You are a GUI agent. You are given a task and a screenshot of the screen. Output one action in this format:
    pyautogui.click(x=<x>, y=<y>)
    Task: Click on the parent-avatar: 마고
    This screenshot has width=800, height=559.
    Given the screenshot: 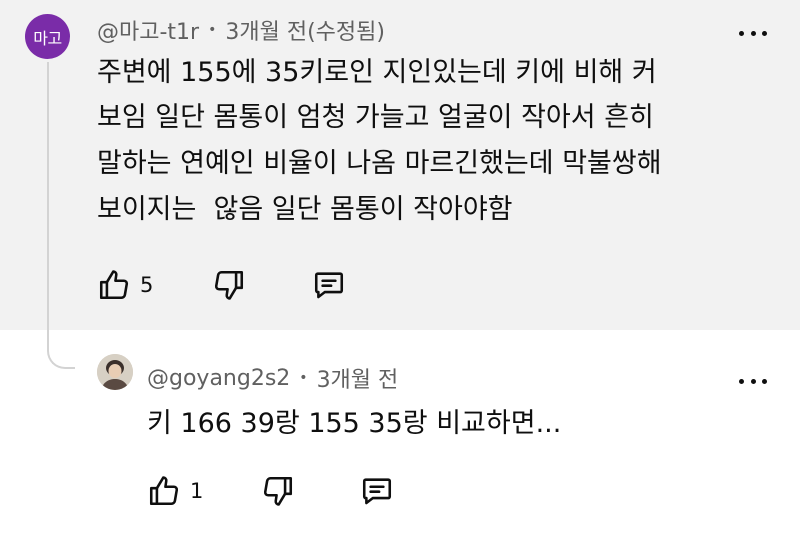 What is the action you would take?
    pyautogui.click(x=47, y=36)
    